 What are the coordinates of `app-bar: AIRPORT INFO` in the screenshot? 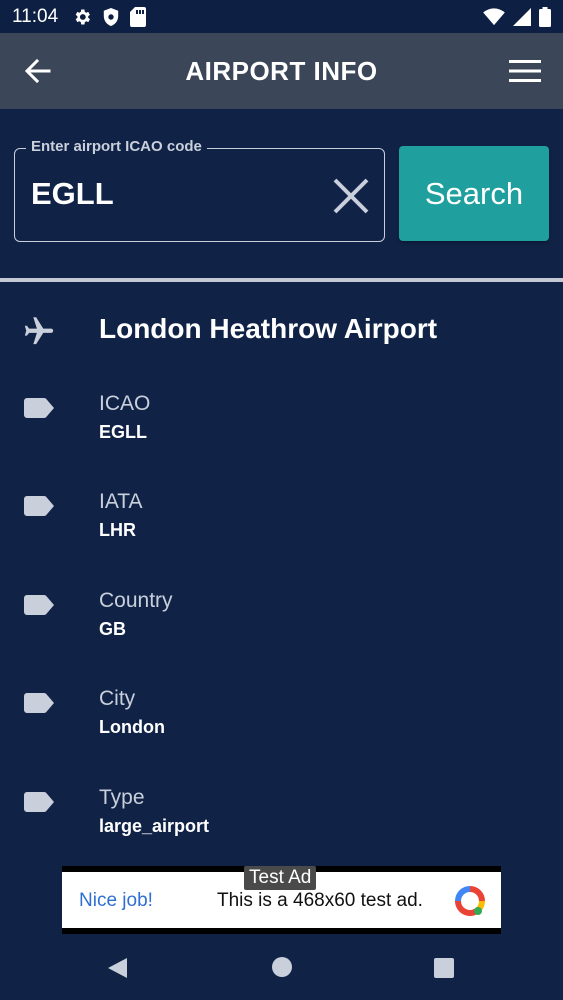 It's located at (281, 71).